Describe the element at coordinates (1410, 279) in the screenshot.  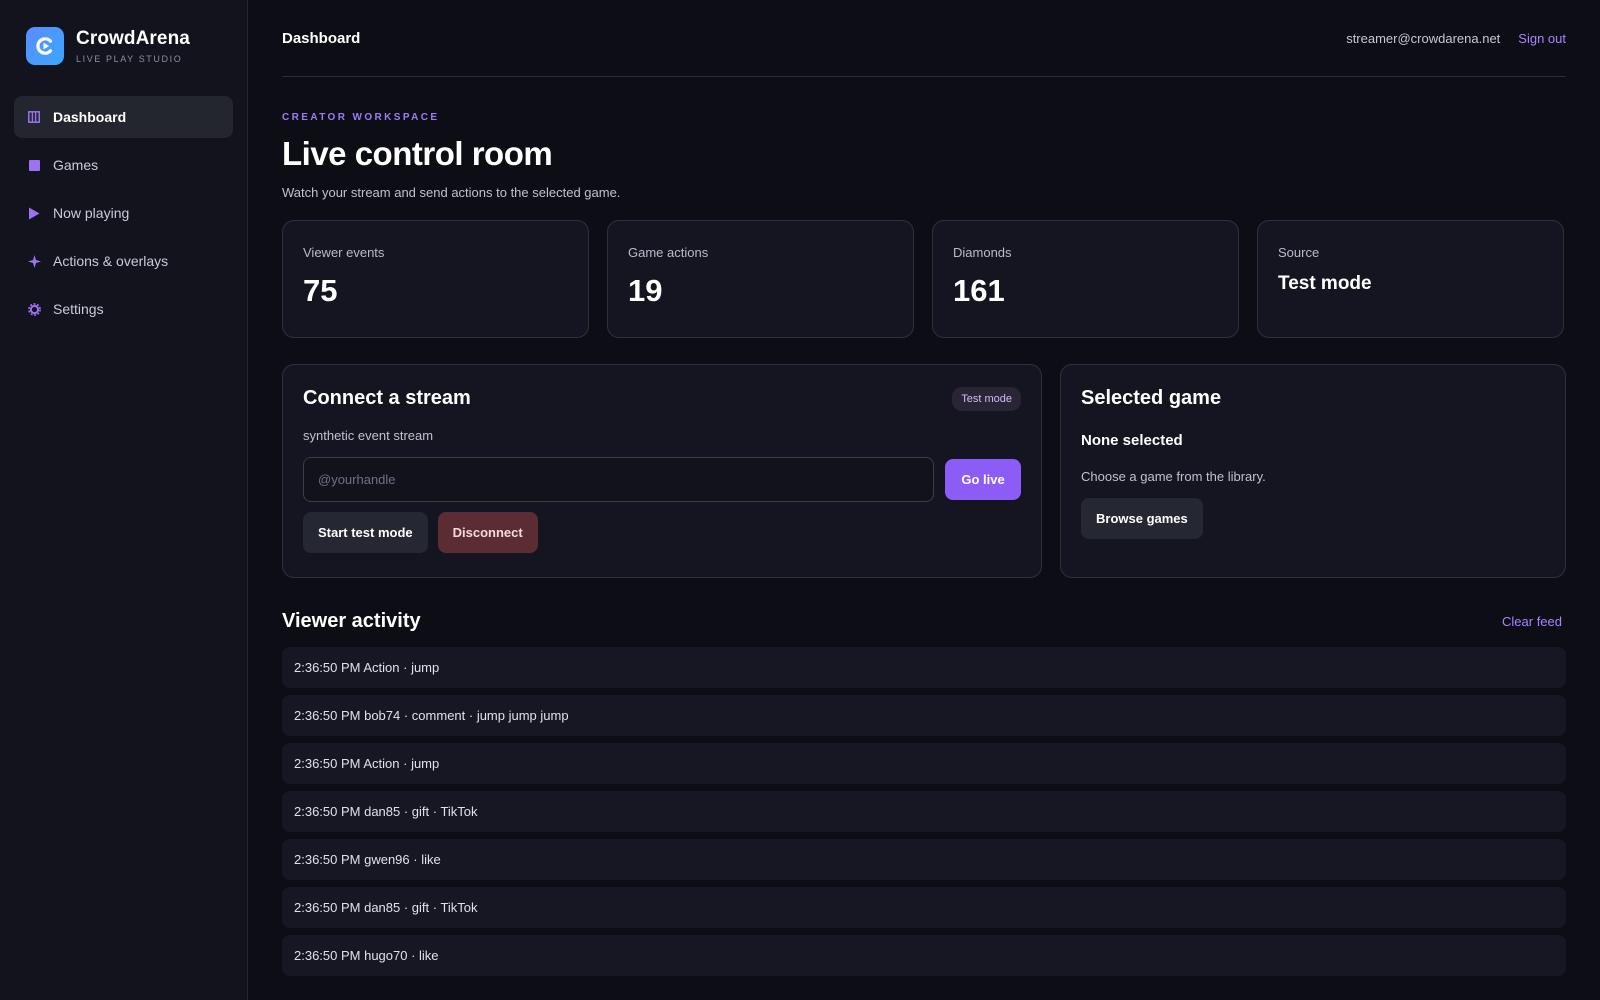
I see `stat-card-source: Source Test mode` at that location.